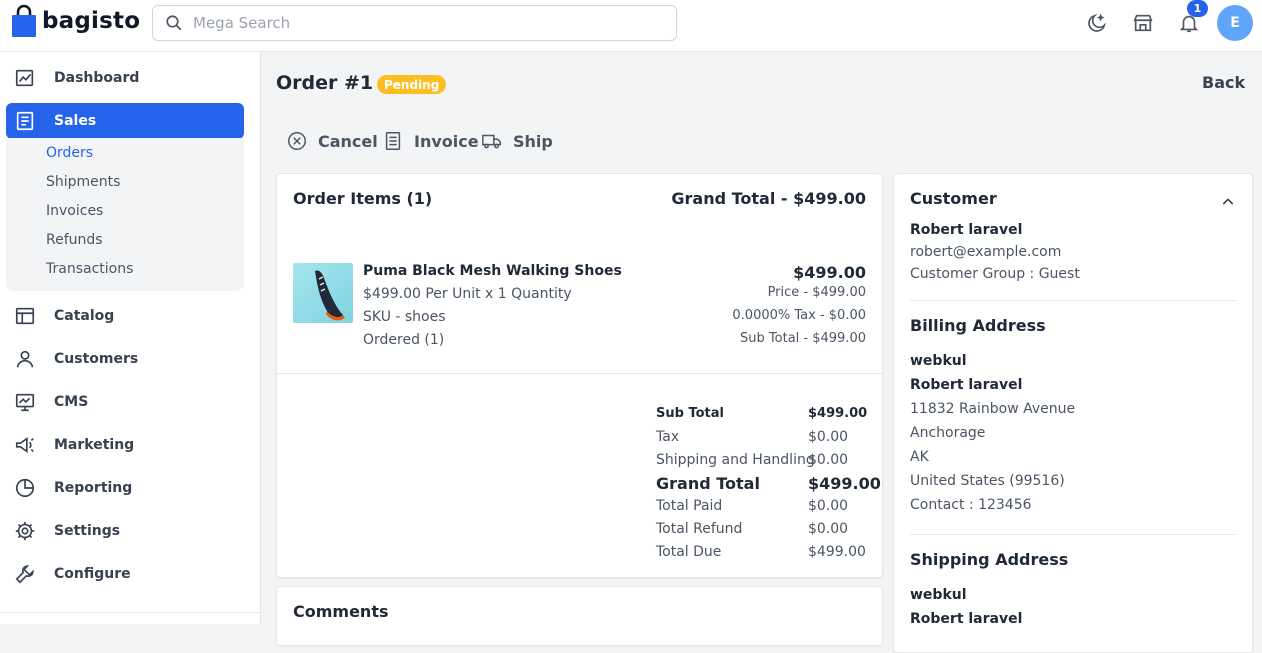 Image resolution: width=1262 pixels, height=653 pixels. Describe the element at coordinates (1097, 23) in the screenshot. I see `dark-mode-icon` at that location.